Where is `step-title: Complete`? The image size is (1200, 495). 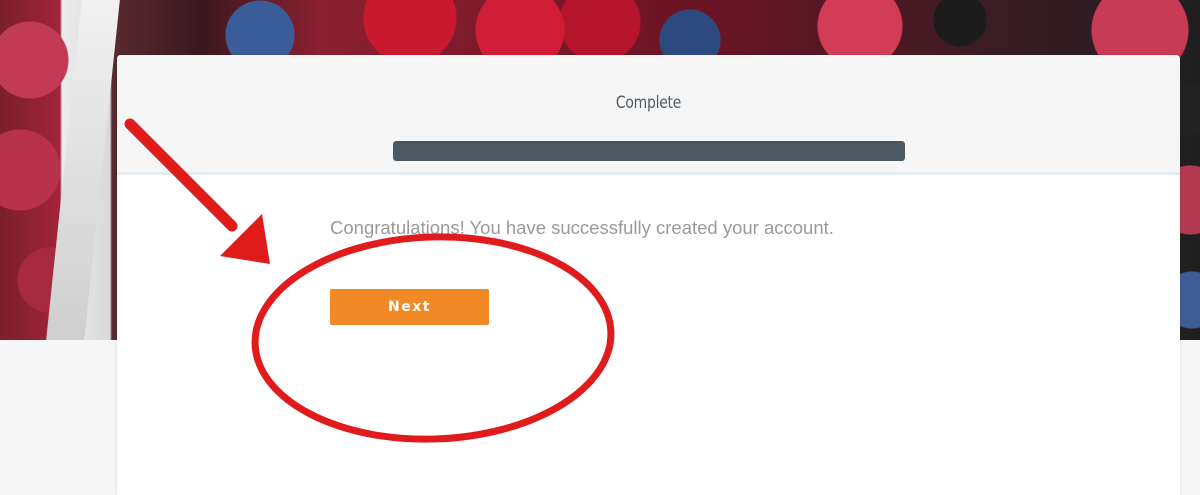
step-title: Complete is located at coordinates (648, 103).